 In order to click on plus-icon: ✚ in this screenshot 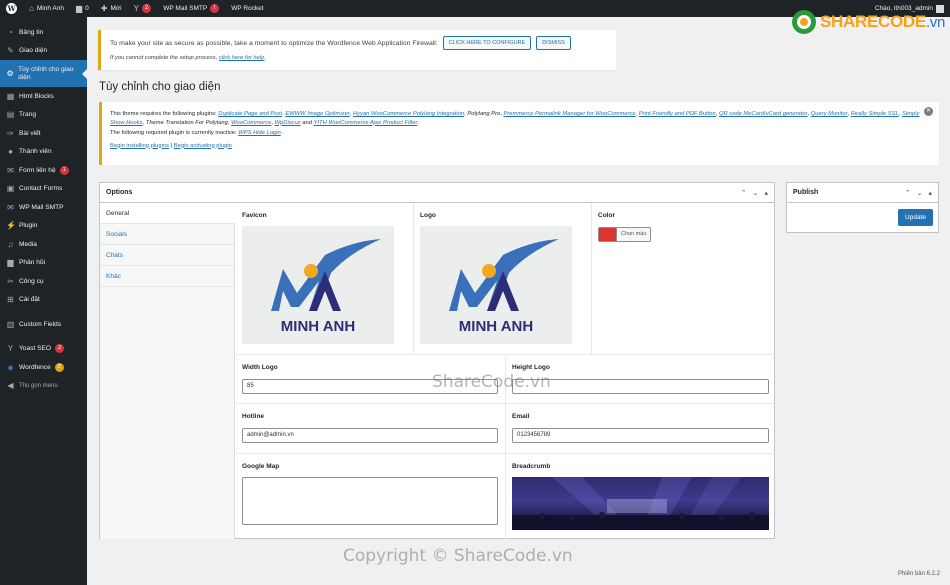, I will do `click(104, 8)`.